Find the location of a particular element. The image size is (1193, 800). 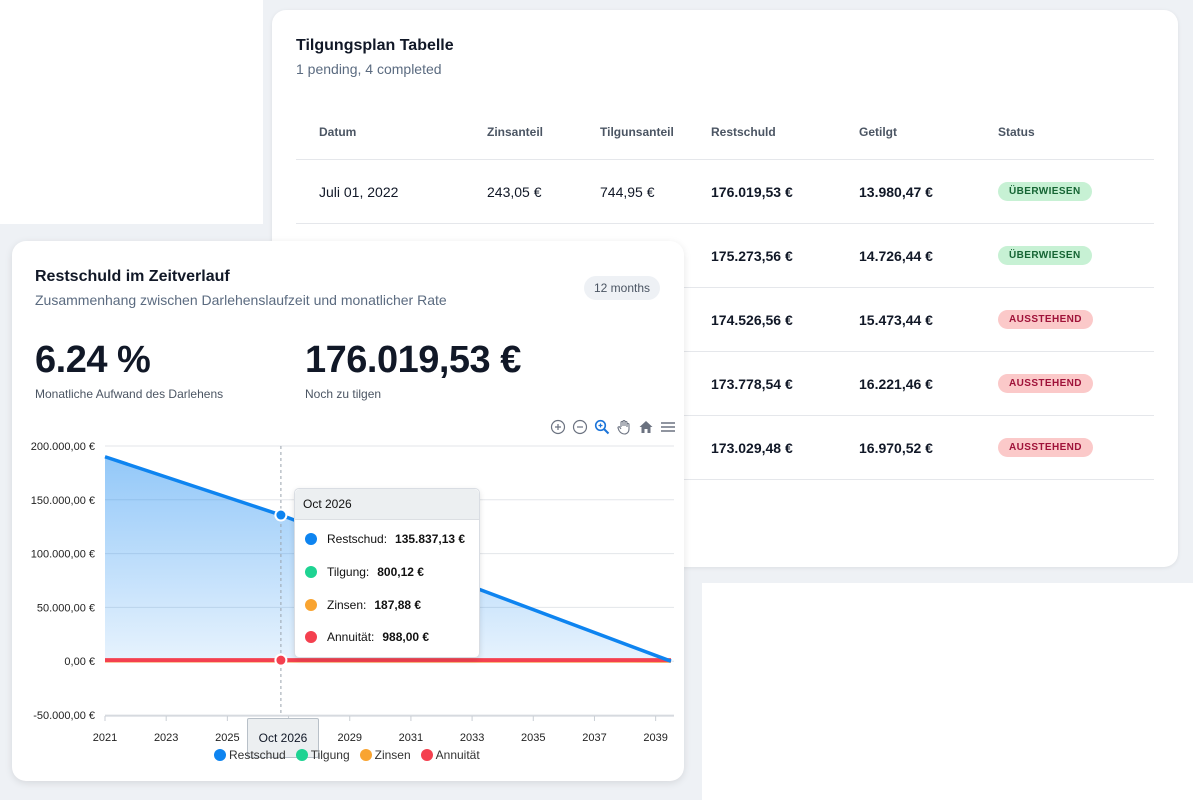

pan-hand-icon is located at coordinates (624, 427).